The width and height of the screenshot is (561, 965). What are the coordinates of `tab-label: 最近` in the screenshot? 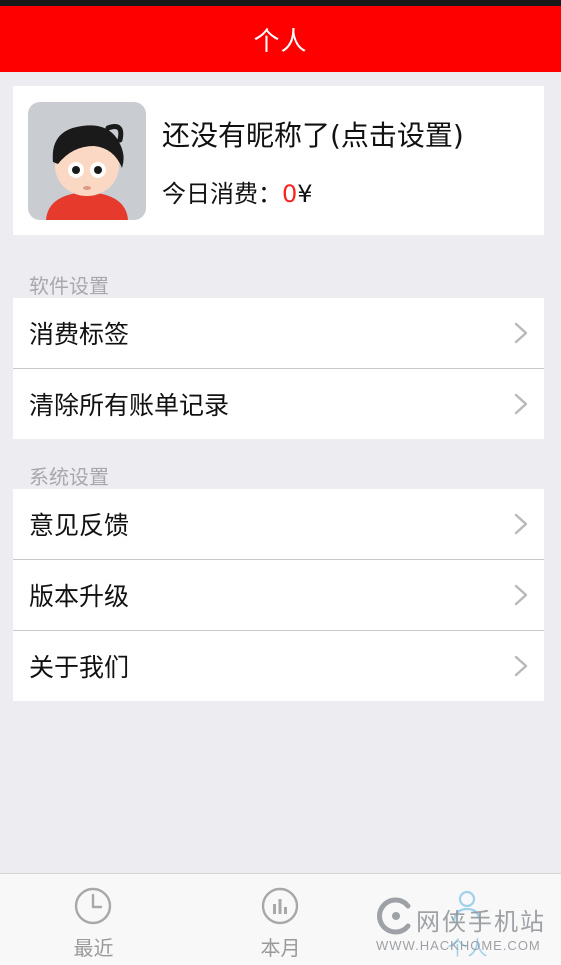 It's located at (93, 948).